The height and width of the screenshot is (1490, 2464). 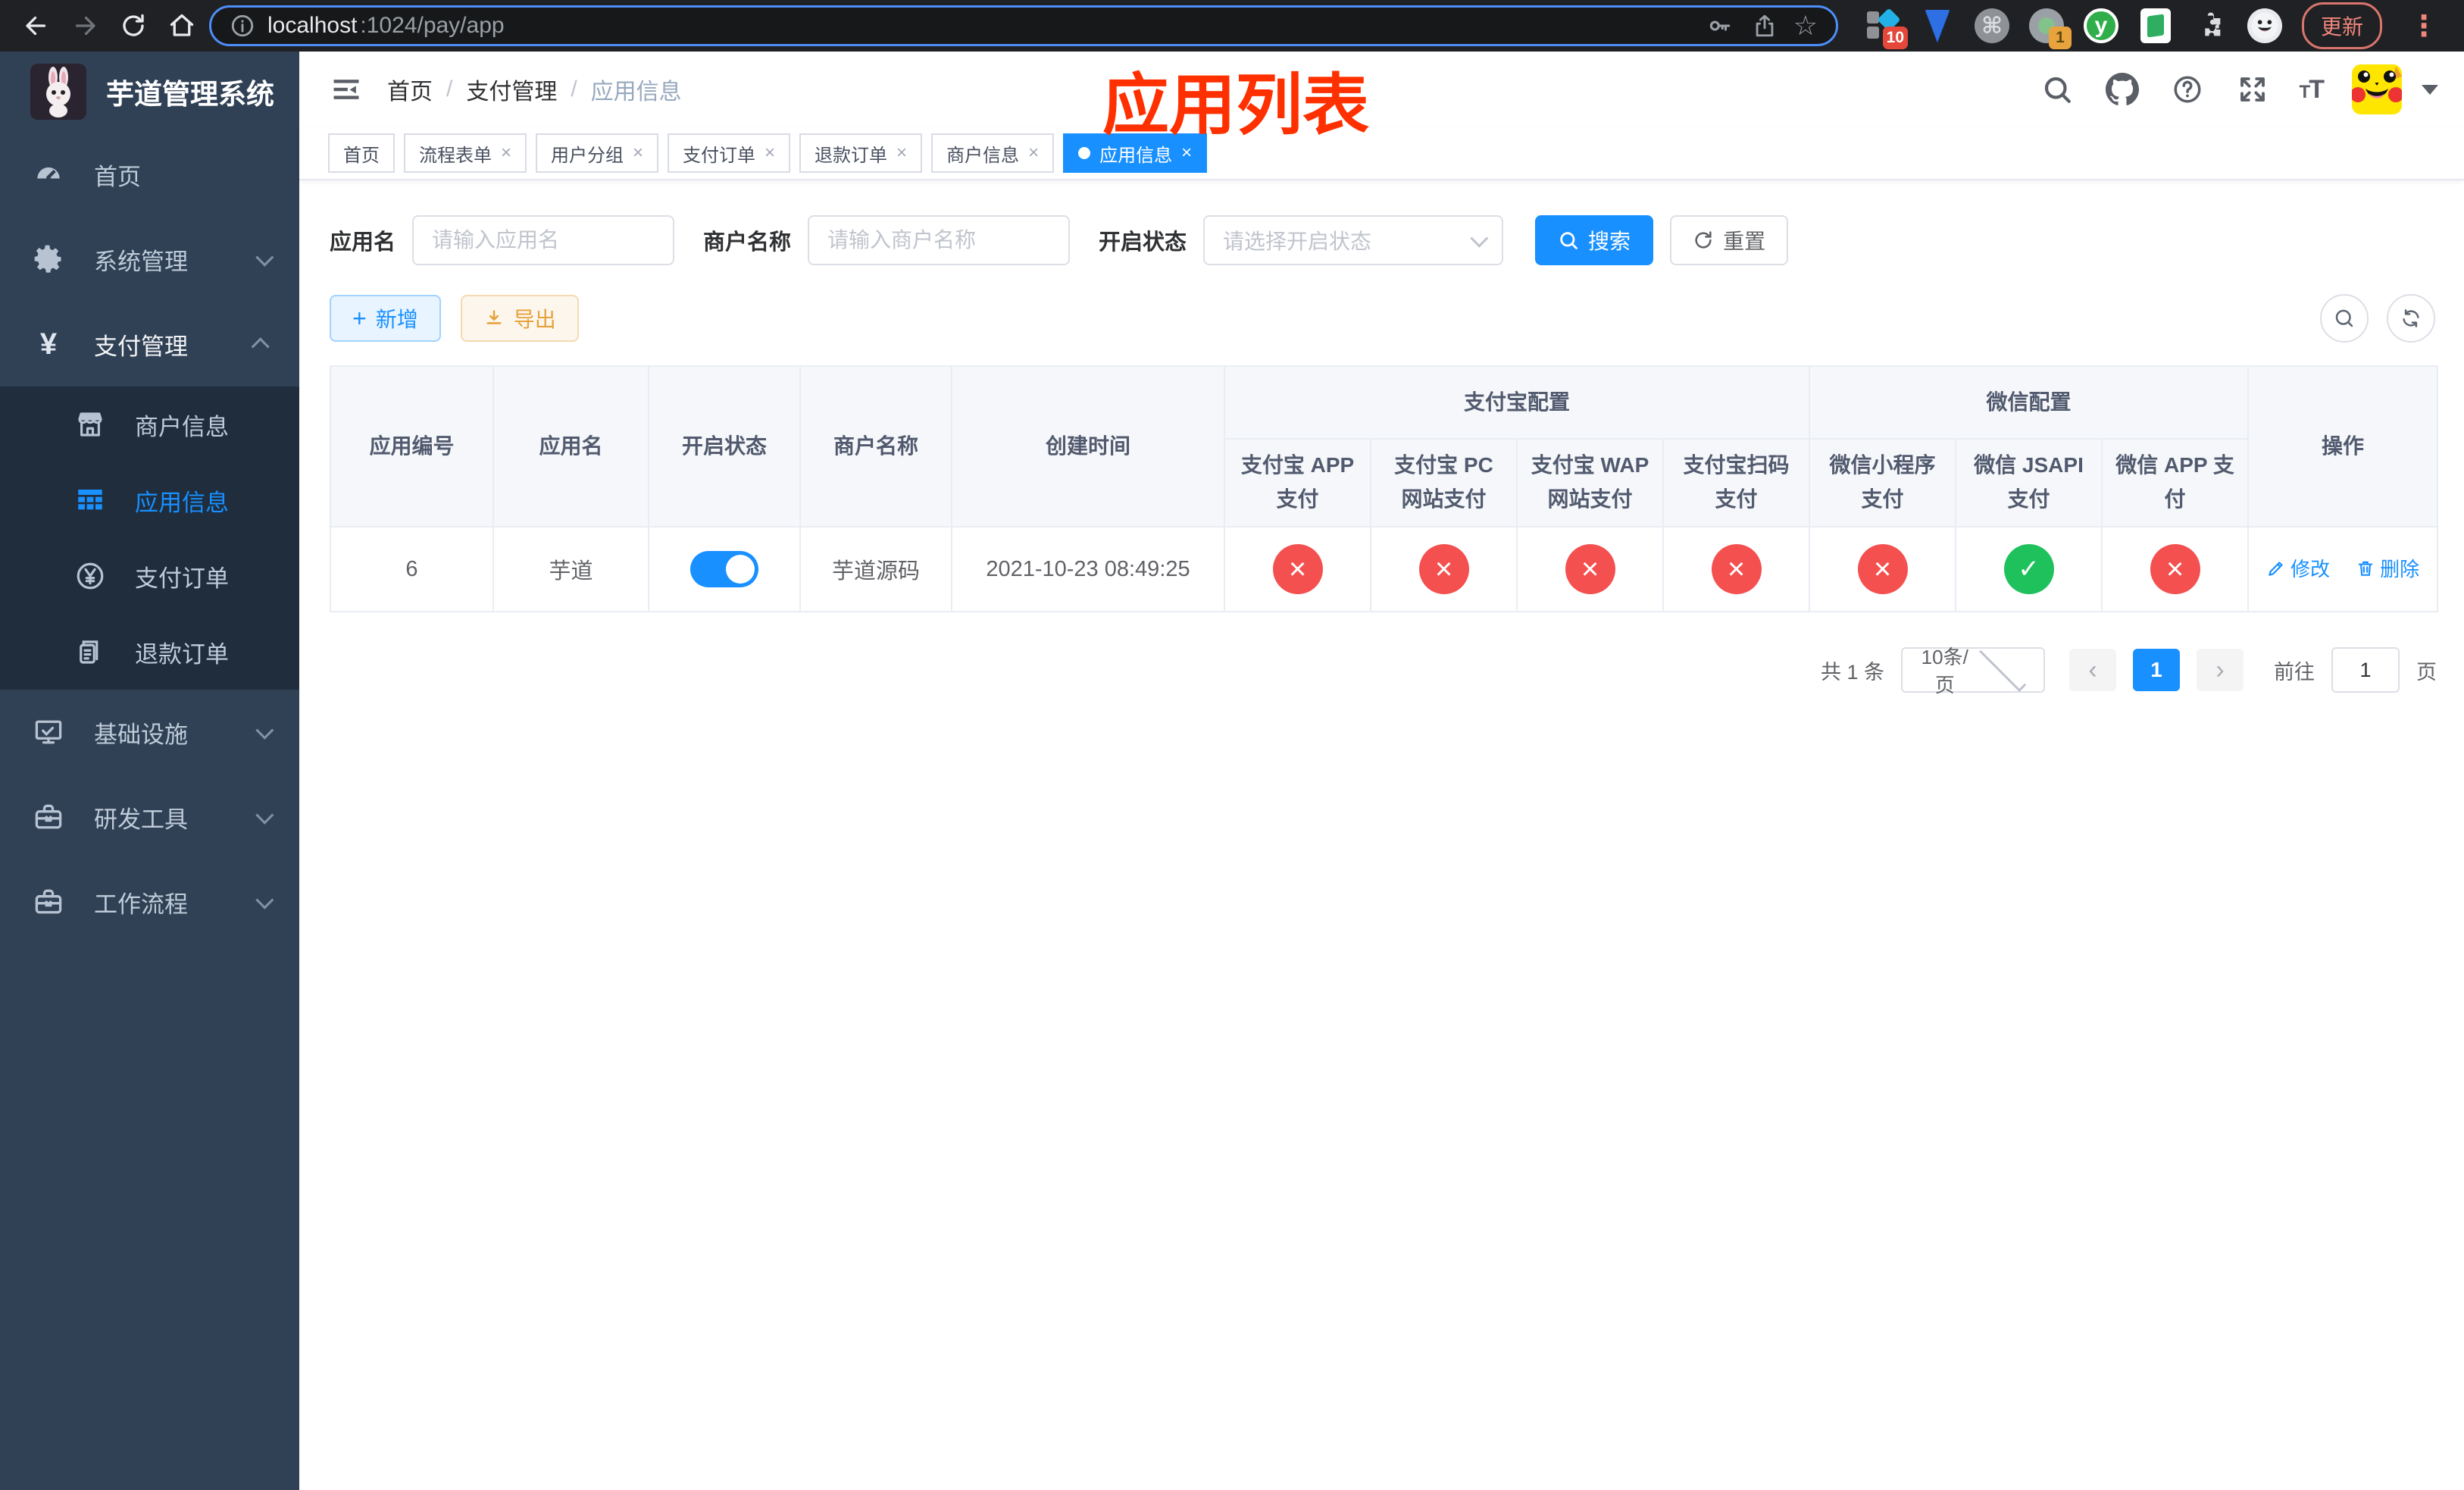 I want to click on group-wechat-config: 微信配置, so click(x=2029, y=403).